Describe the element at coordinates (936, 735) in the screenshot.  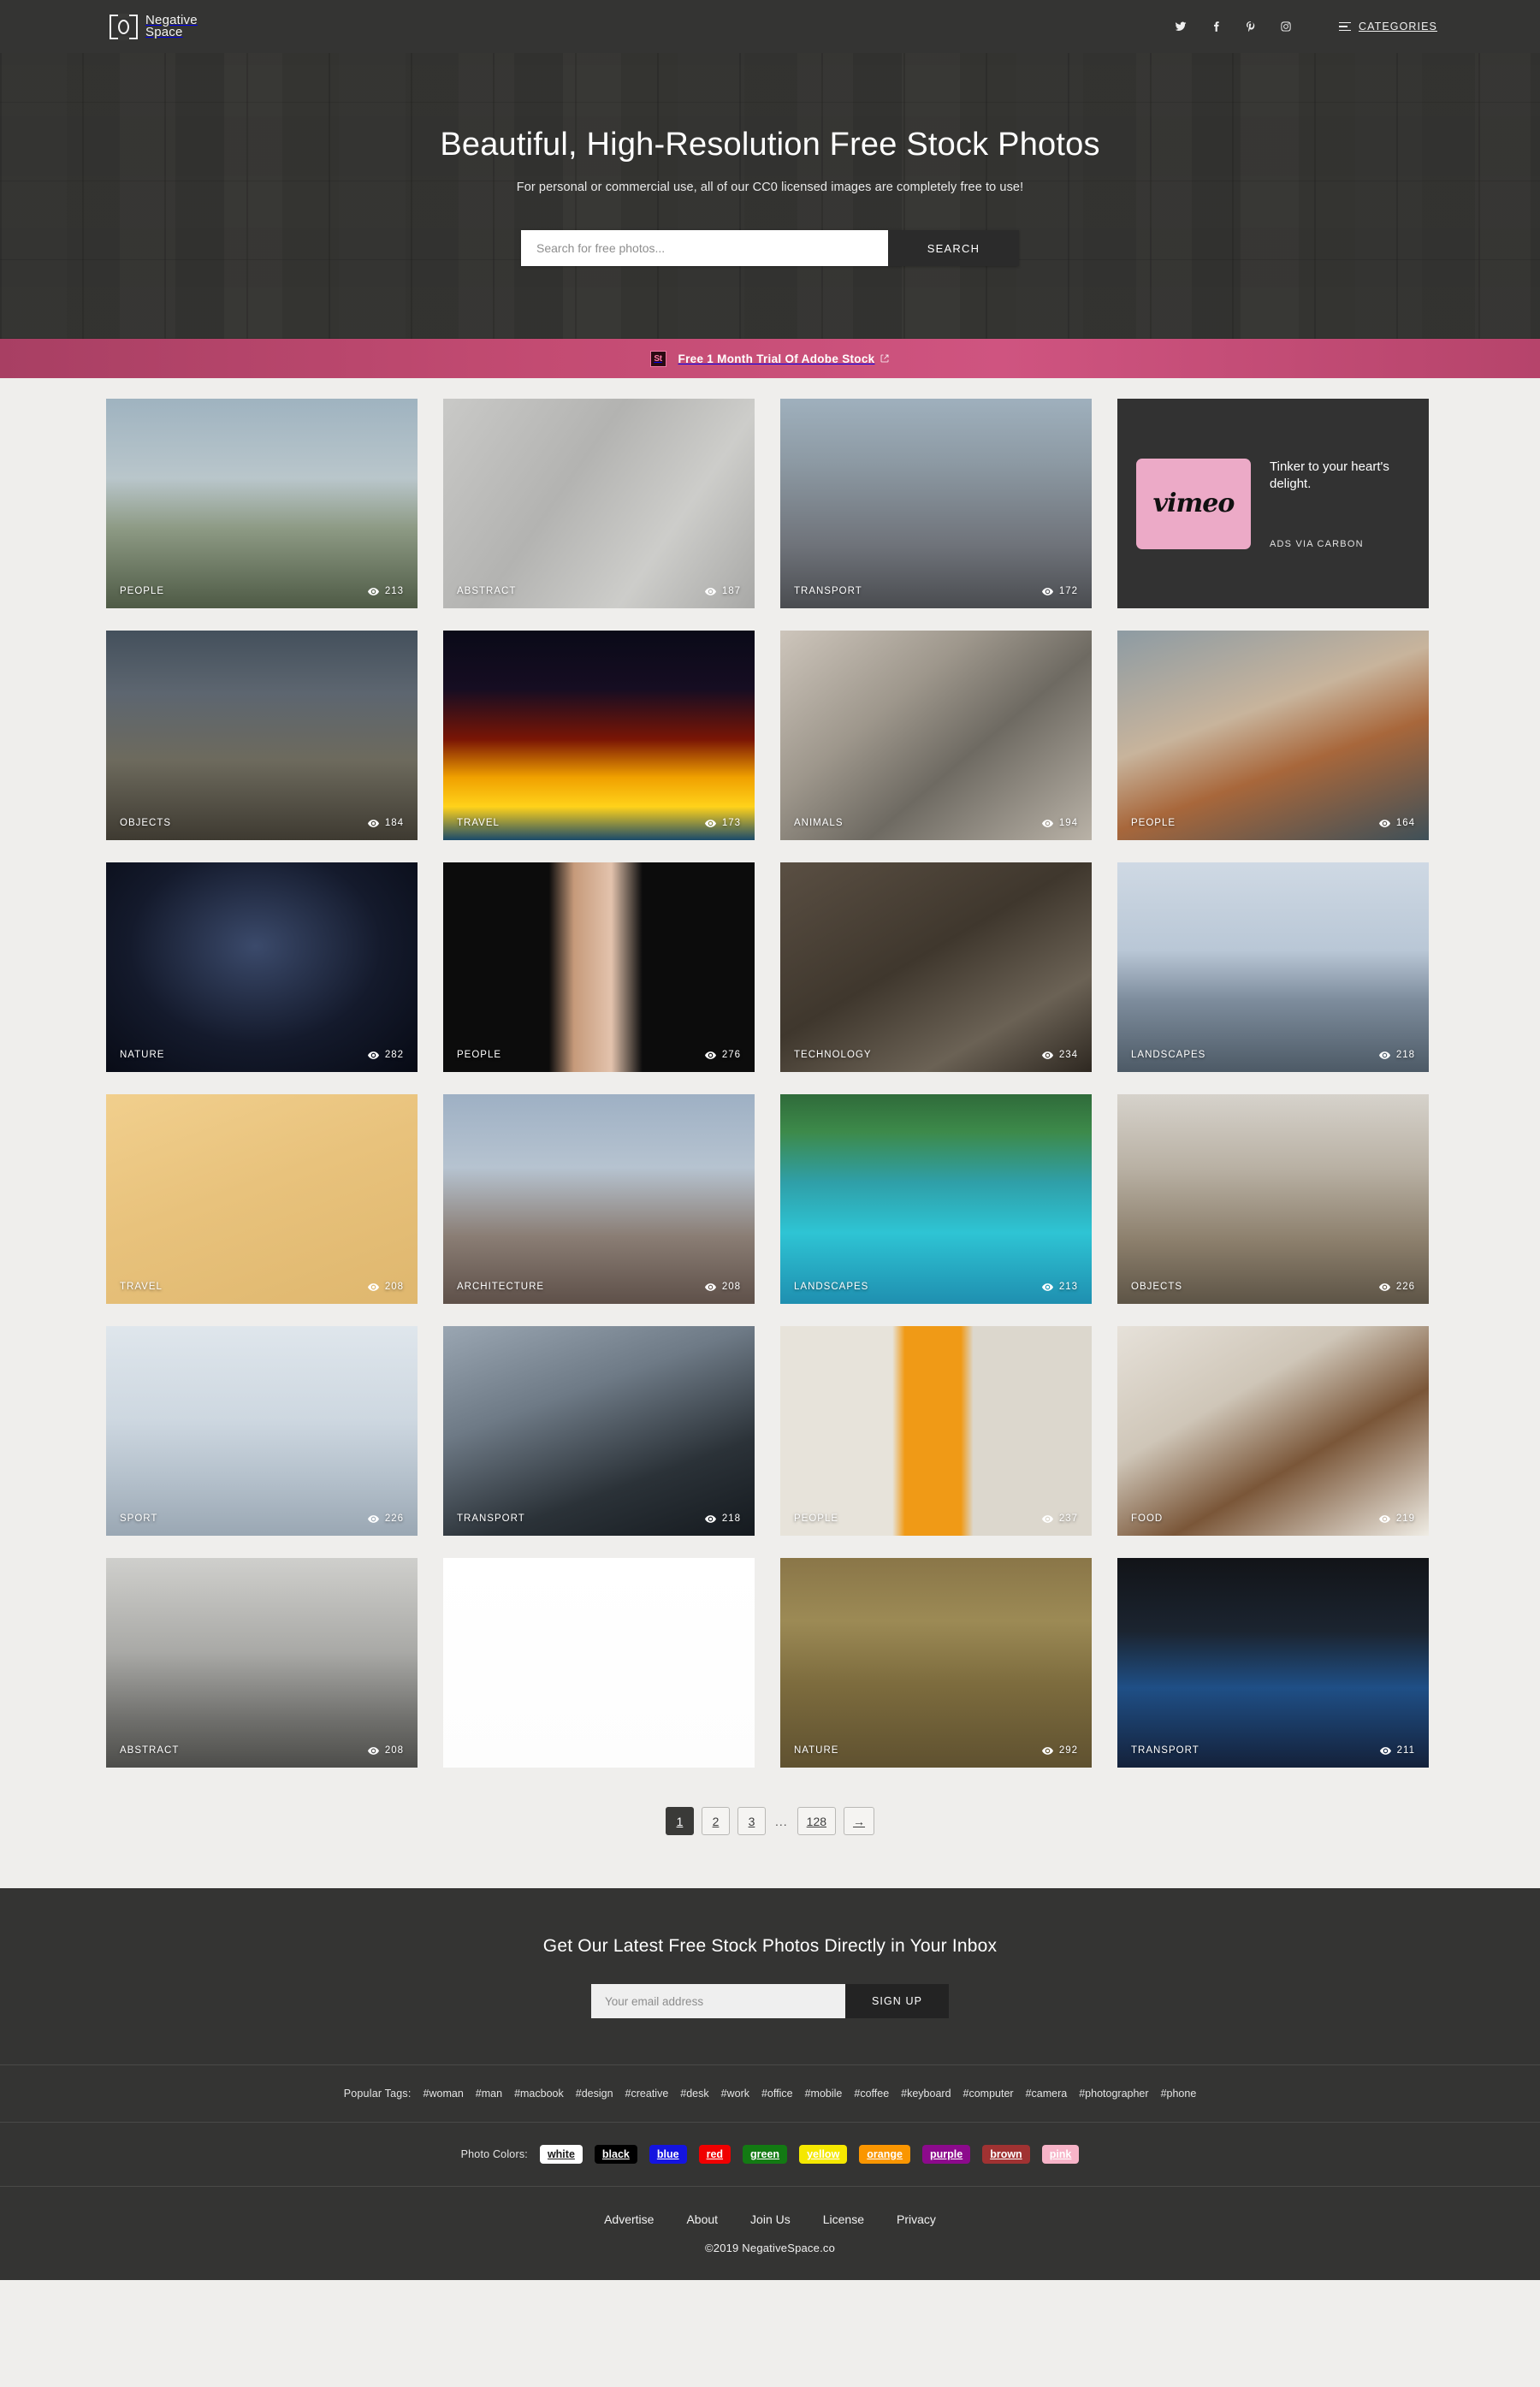
I see `photo-card: ANIMALS 194` at that location.